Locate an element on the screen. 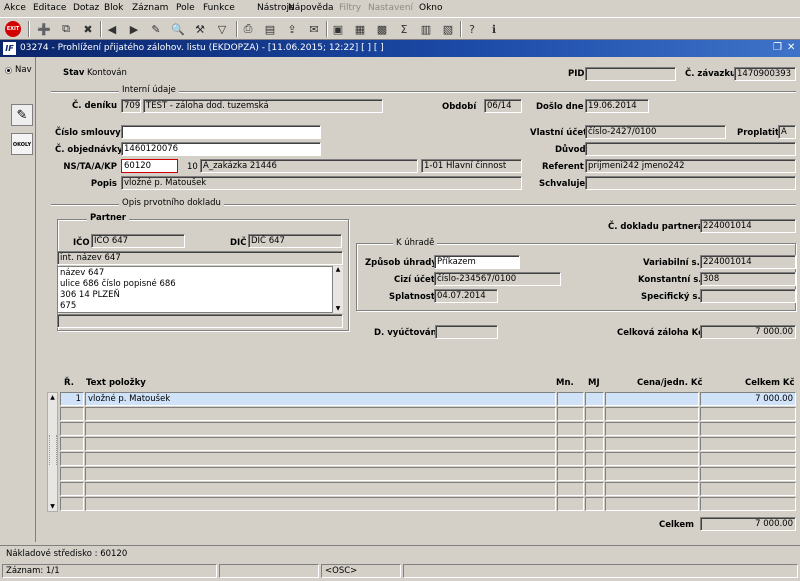  variabilni-field: 224001014 is located at coordinates (748, 262).